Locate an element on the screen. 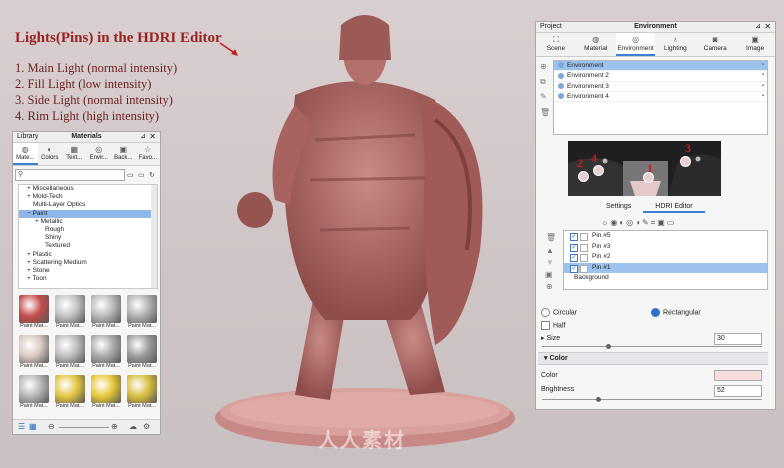  color-swatch is located at coordinates (738, 375).